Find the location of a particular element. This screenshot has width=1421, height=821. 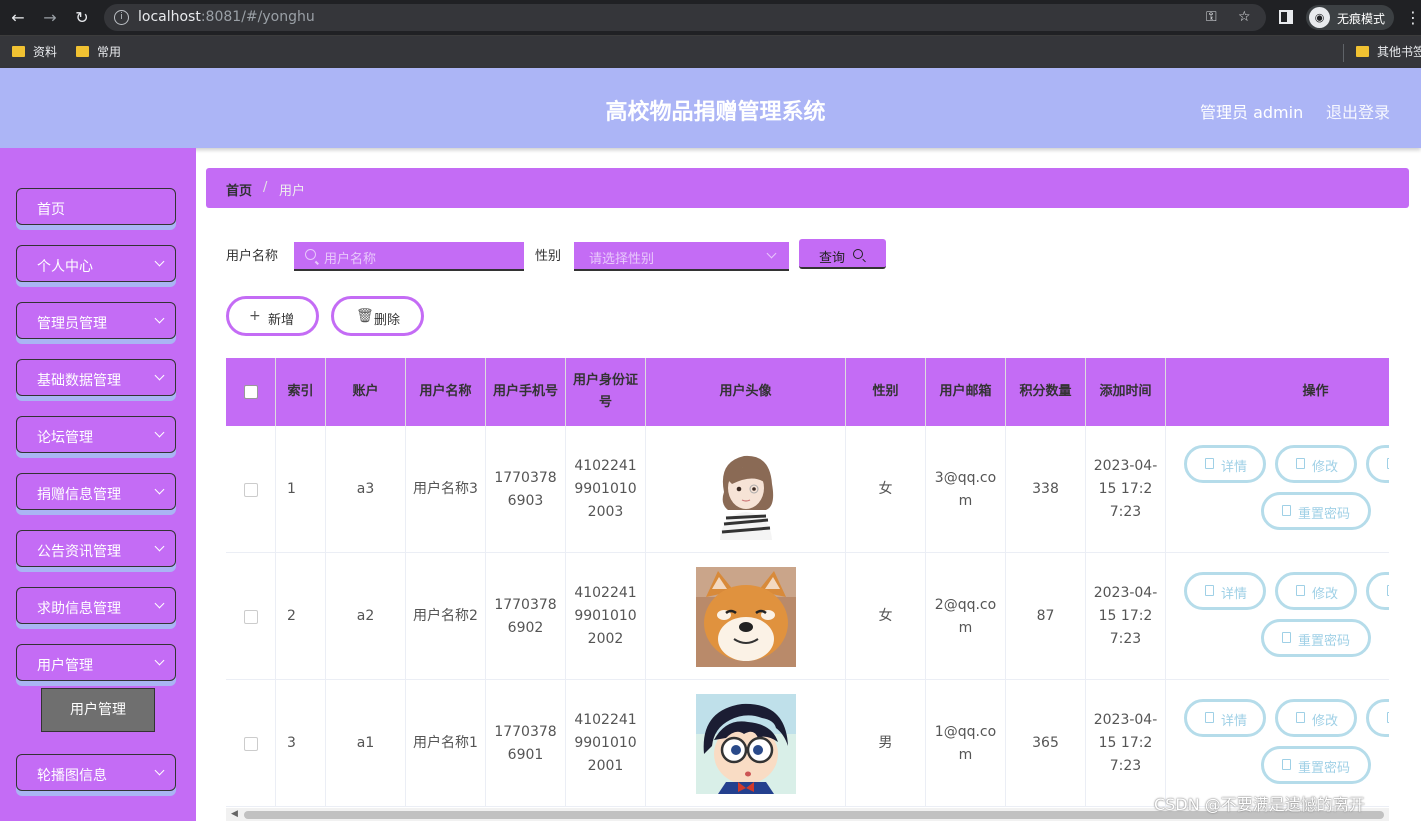

cell-text: 1 is located at coordinates (291, 489).